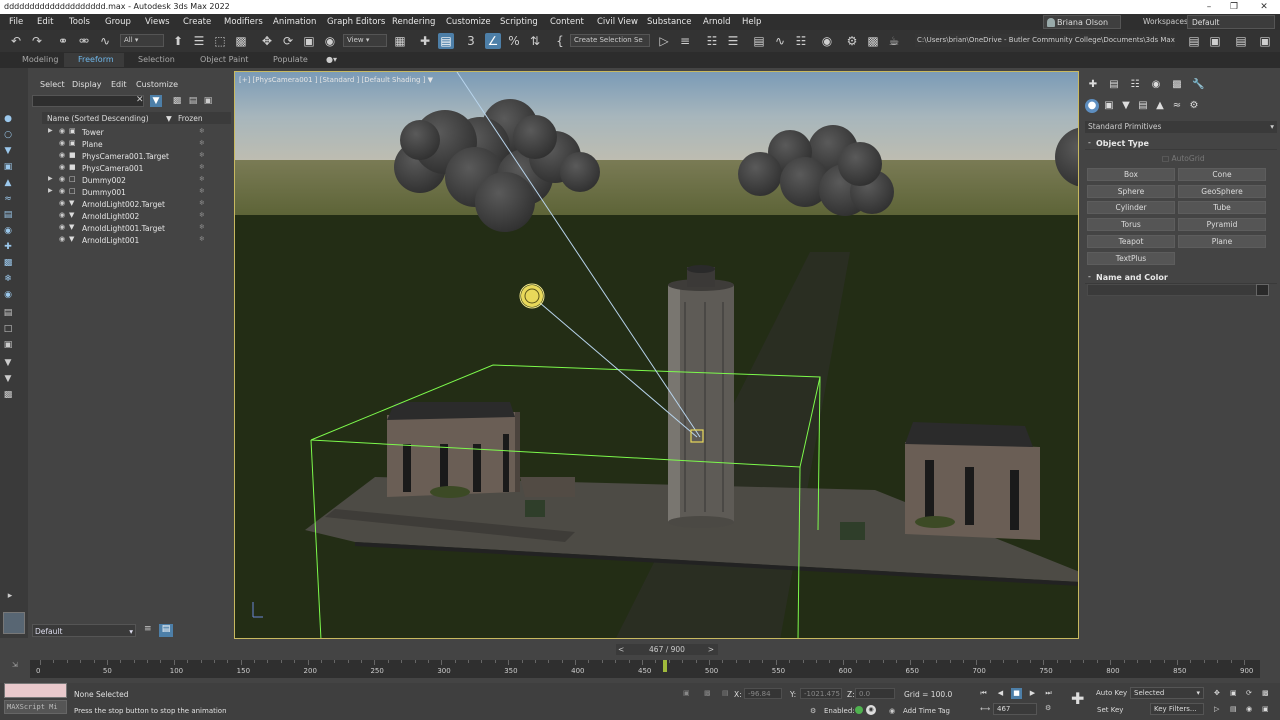  Describe the element at coordinates (166, 630) in the screenshot. I see `layer-explorer-icon: ▤` at that location.